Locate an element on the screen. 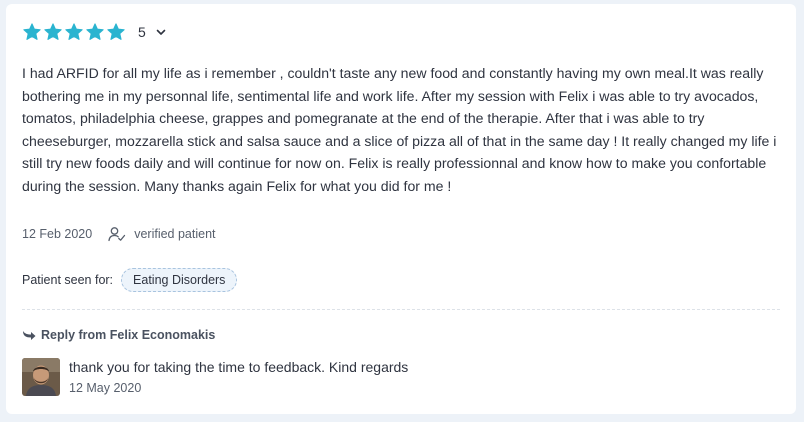 The width and height of the screenshot is (804, 422). review-meta: 12 Feb 2020 verified patient is located at coordinates (119, 234).